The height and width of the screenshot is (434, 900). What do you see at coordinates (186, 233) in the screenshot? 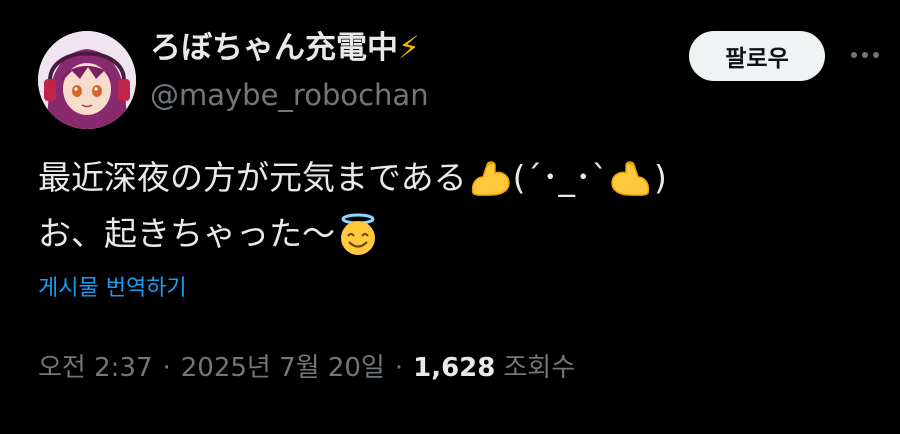
I see `tweet-text-segment: お、起きちゃった〜` at bounding box center [186, 233].